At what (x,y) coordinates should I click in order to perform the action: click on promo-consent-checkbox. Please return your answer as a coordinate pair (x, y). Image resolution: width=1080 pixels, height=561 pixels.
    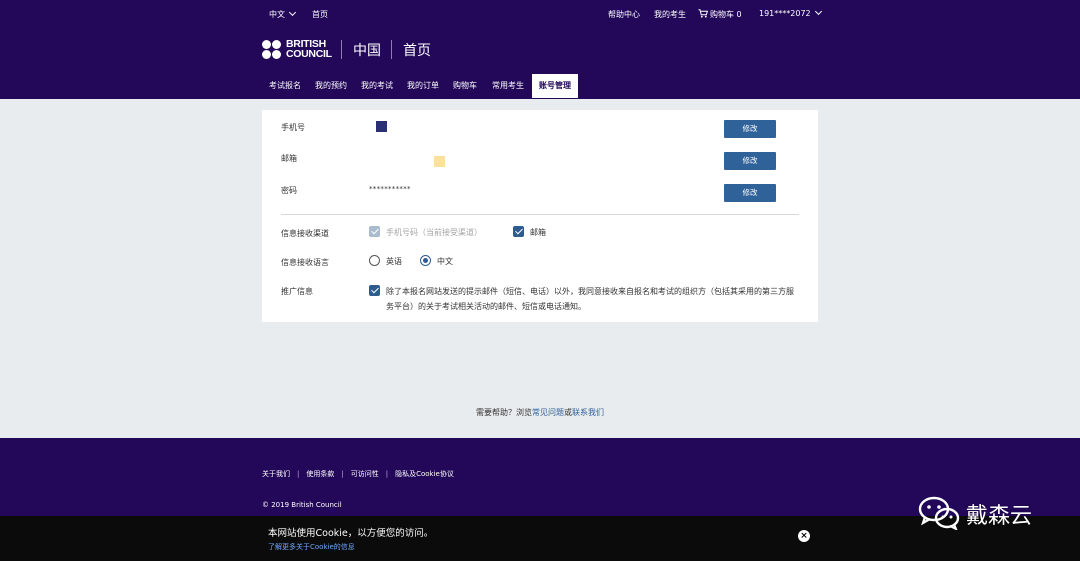
    Looking at the image, I should click on (374, 290).